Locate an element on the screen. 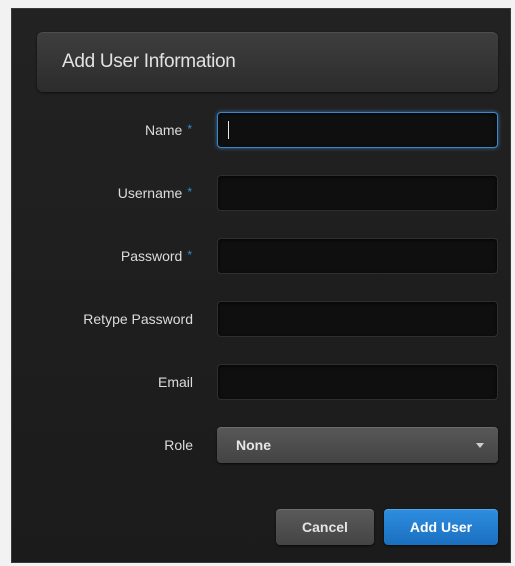 The image size is (515, 566). retype-password-input is located at coordinates (357, 319).